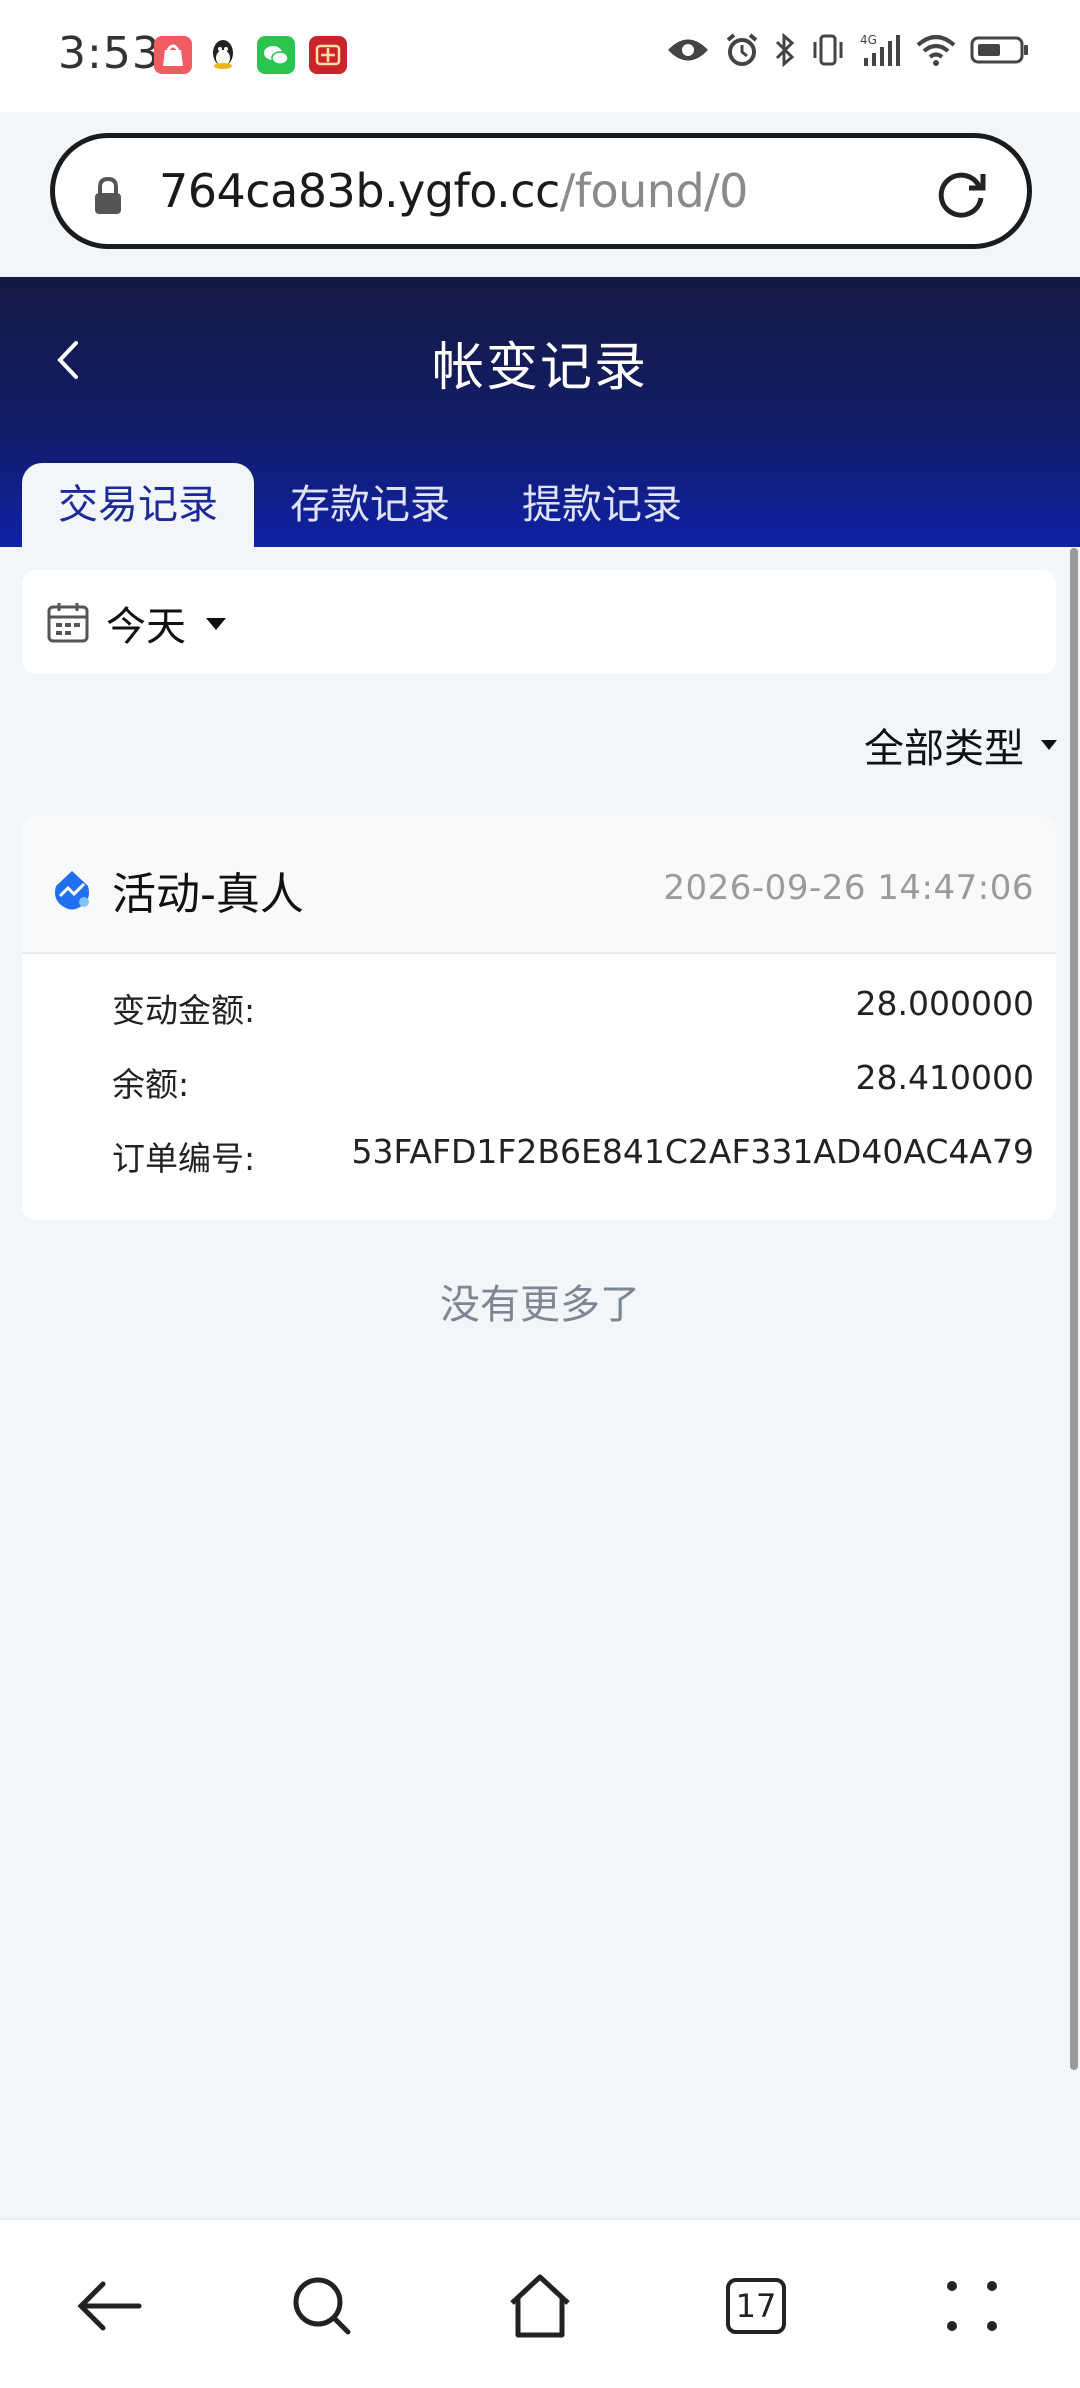 This screenshot has height=2388, width=1080. Describe the element at coordinates (359, 191) in the screenshot. I see `url-host: 764ca83b.ygfo.cc` at that location.